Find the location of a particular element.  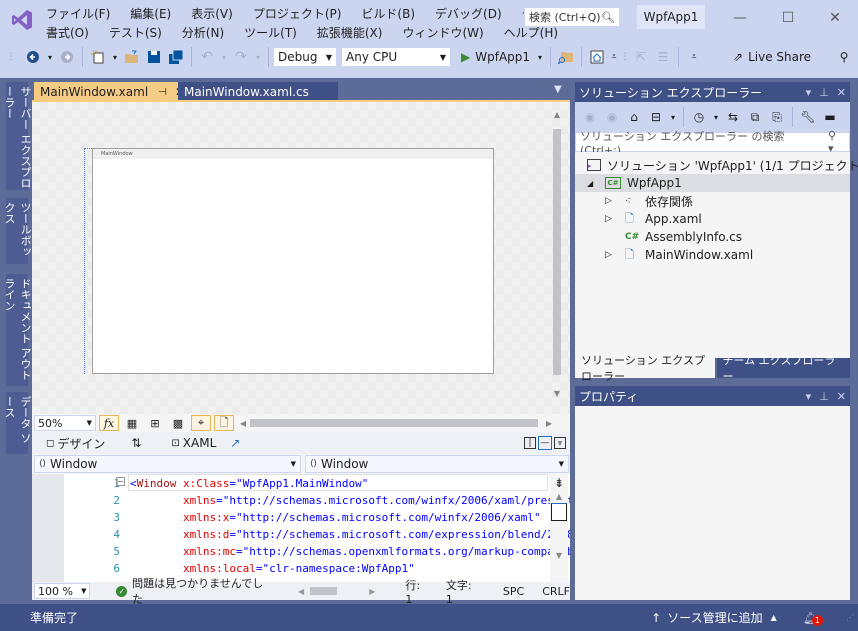

tab-design: ◻ デザイン is located at coordinates (75, 443).